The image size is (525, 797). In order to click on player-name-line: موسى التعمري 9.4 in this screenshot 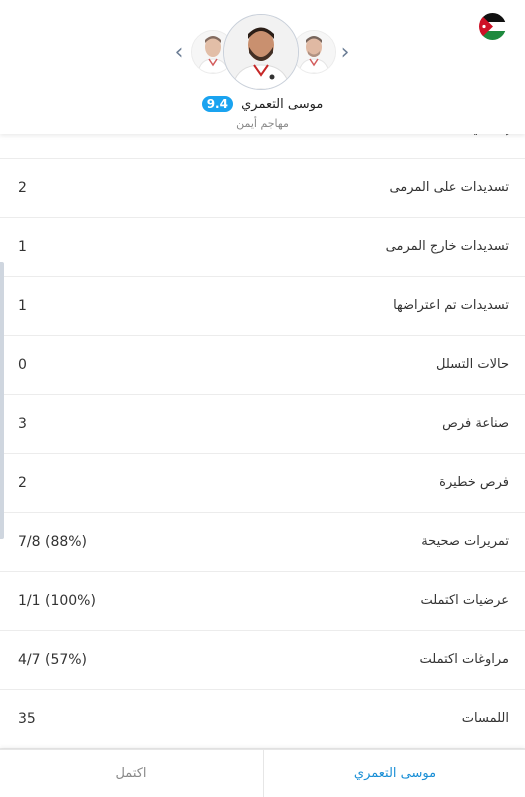, I will do `click(262, 104)`.